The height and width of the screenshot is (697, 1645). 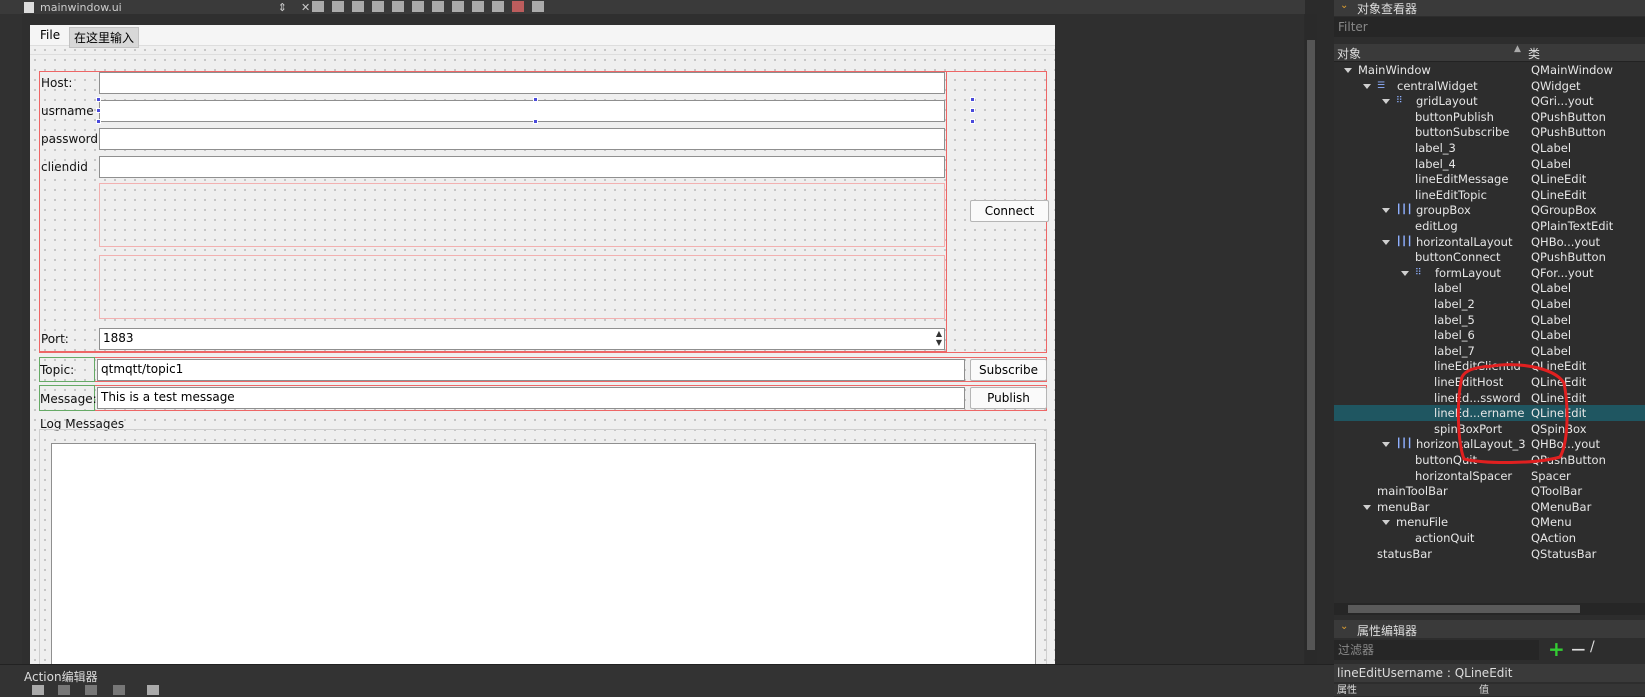 I want to click on adjust-size-icon, so click(x=538, y=6).